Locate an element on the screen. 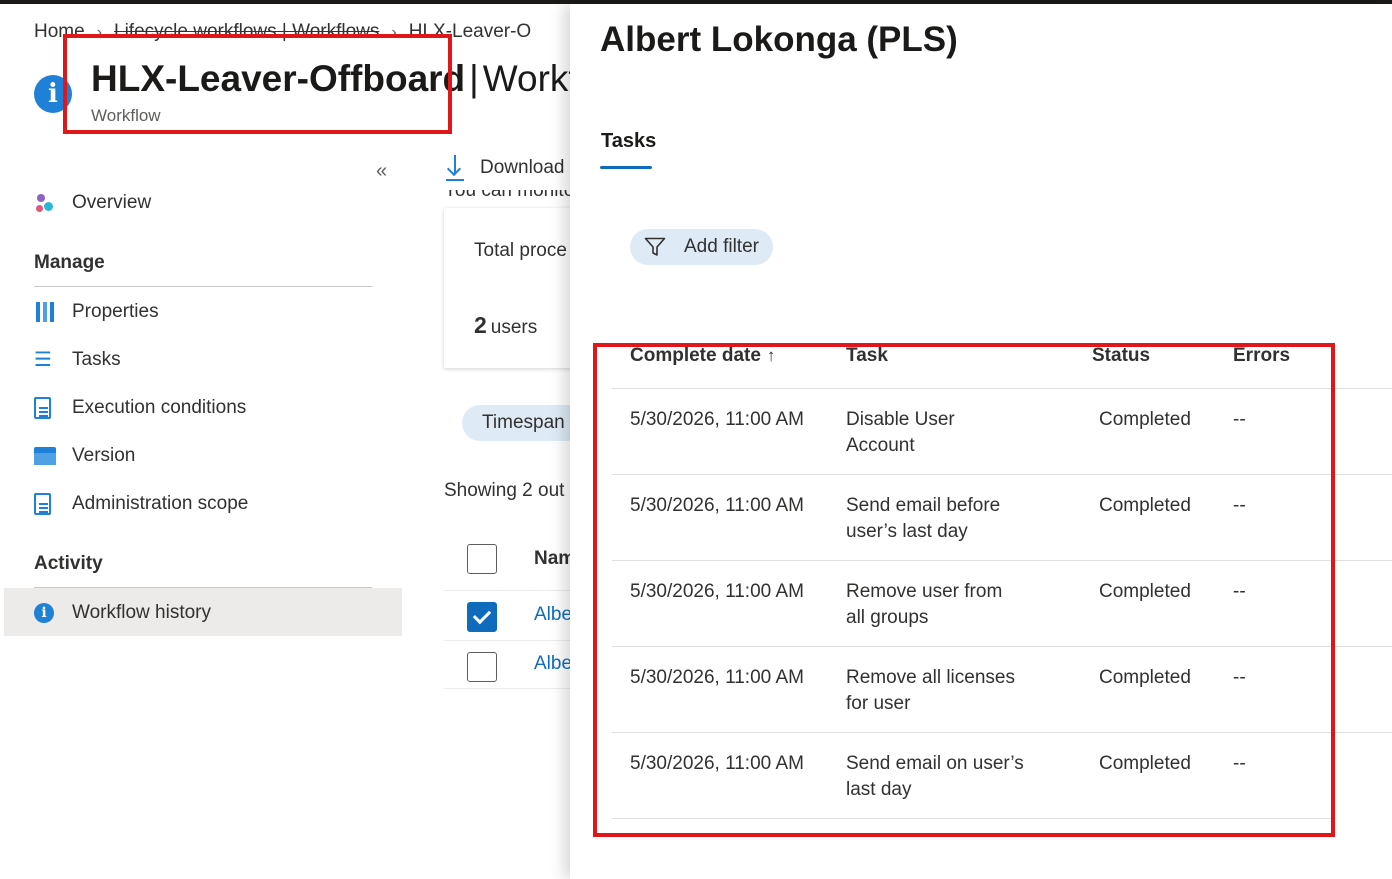 The image size is (1392, 879). sidebar-item-version: Version is located at coordinates (84, 456).